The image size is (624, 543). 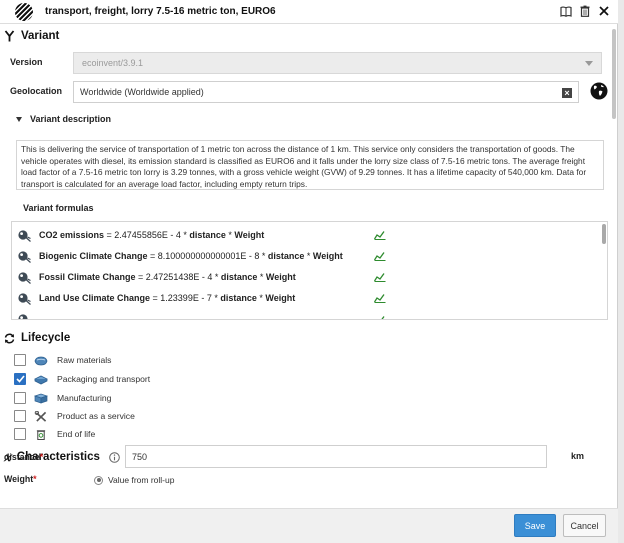 I want to click on distance-label: distance*, so click(x=23, y=457).